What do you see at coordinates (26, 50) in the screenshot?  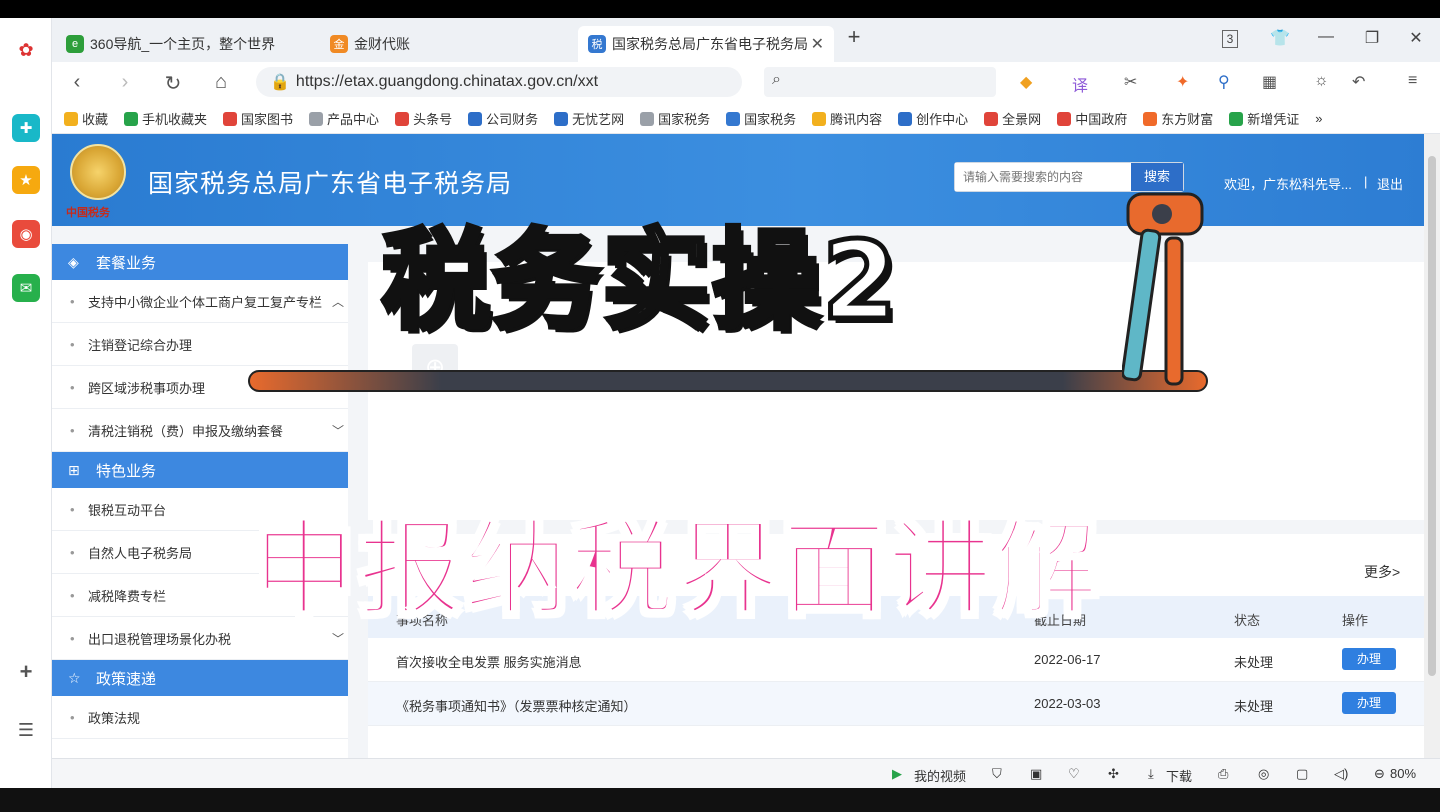 I see `browser-logo-icon: ✿` at bounding box center [26, 50].